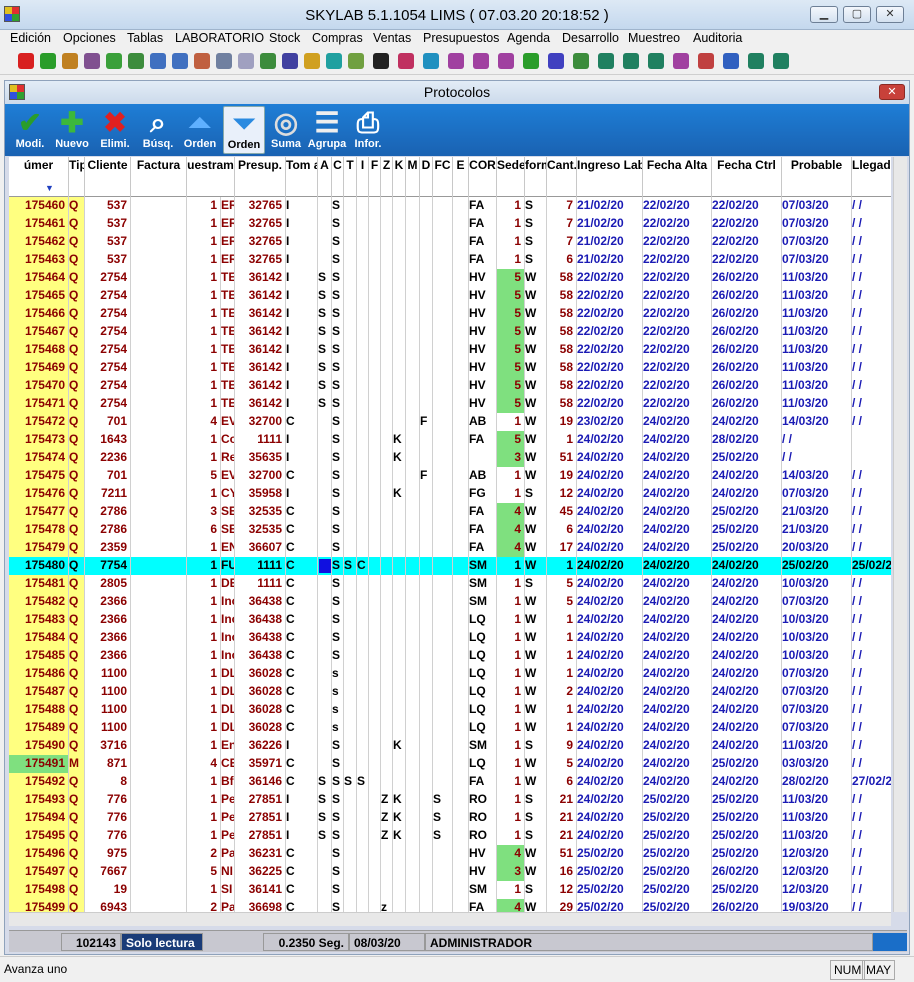 This screenshot has width=914, height=982. Describe the element at coordinates (817, 177) in the screenshot. I see `column-header: Probable` at that location.